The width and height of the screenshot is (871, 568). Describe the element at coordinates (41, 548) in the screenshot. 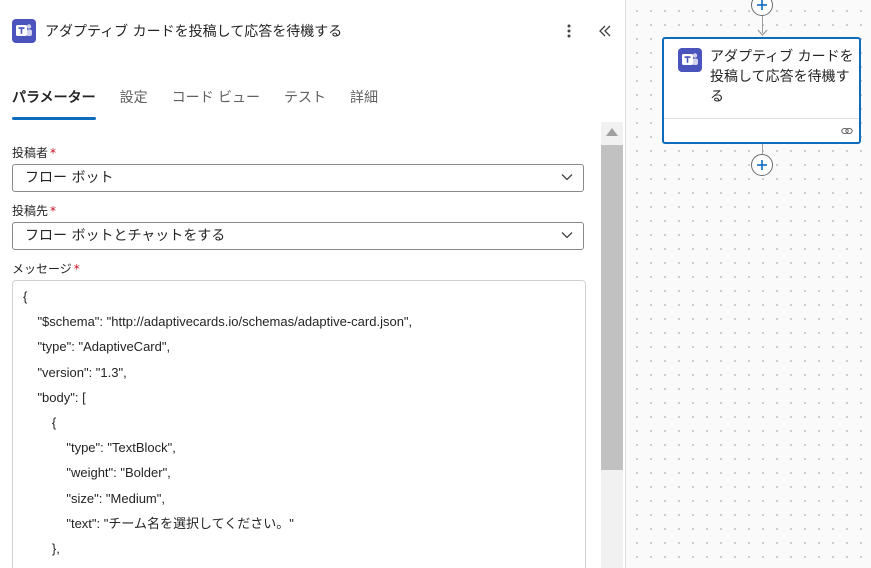

I see `code-line: },` at that location.